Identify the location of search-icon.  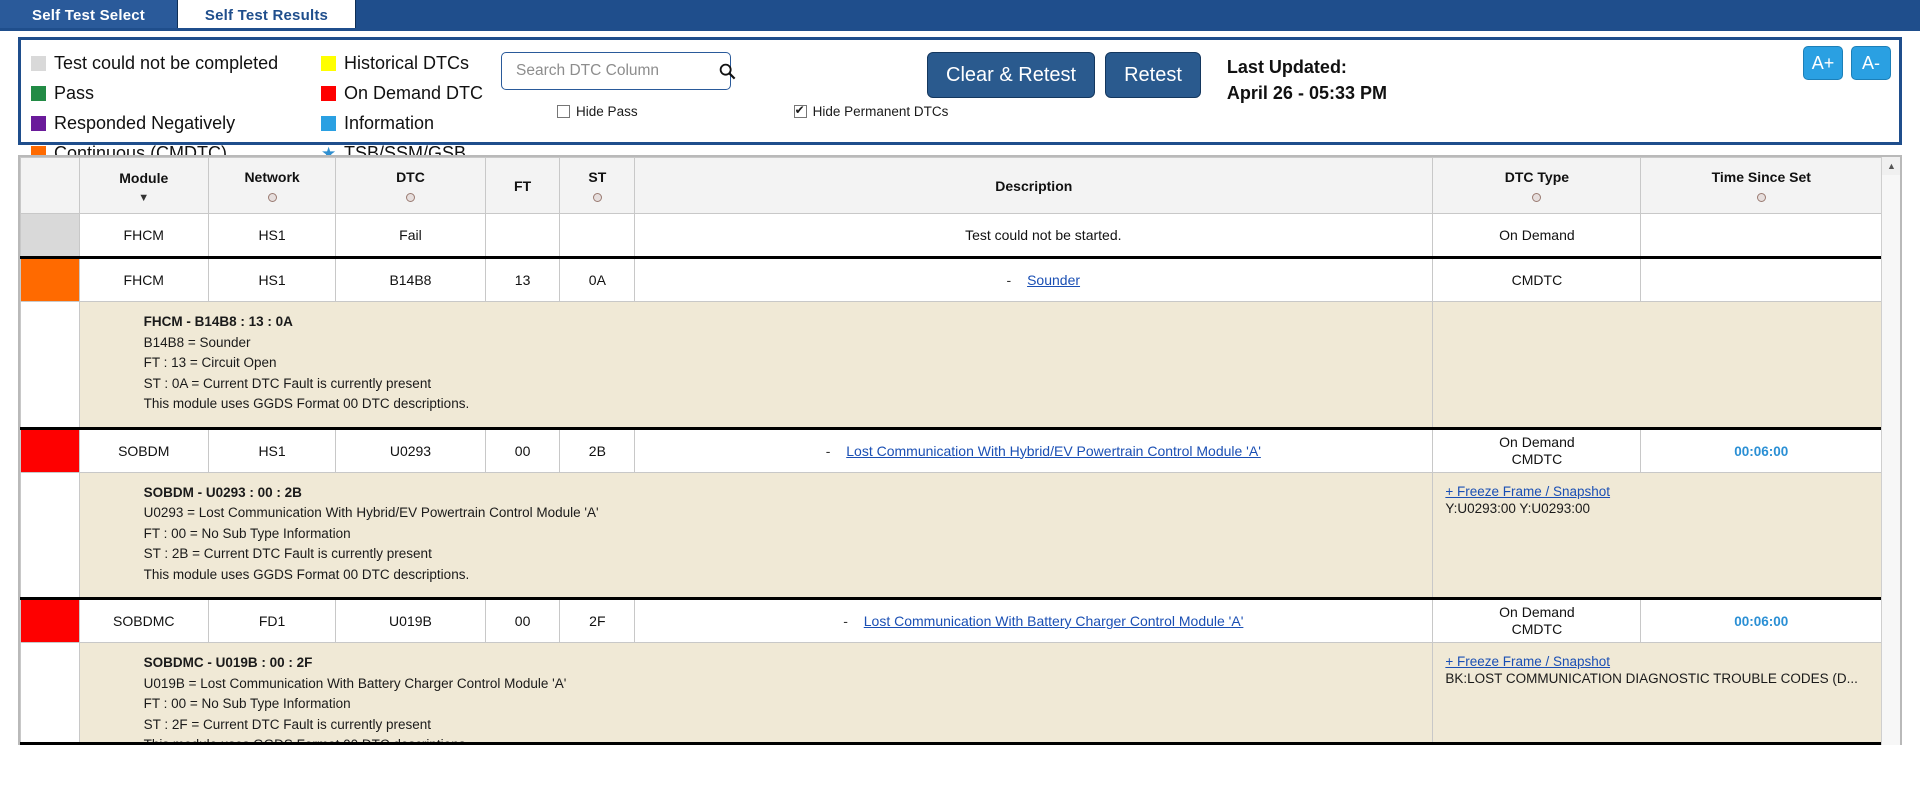
(727, 71).